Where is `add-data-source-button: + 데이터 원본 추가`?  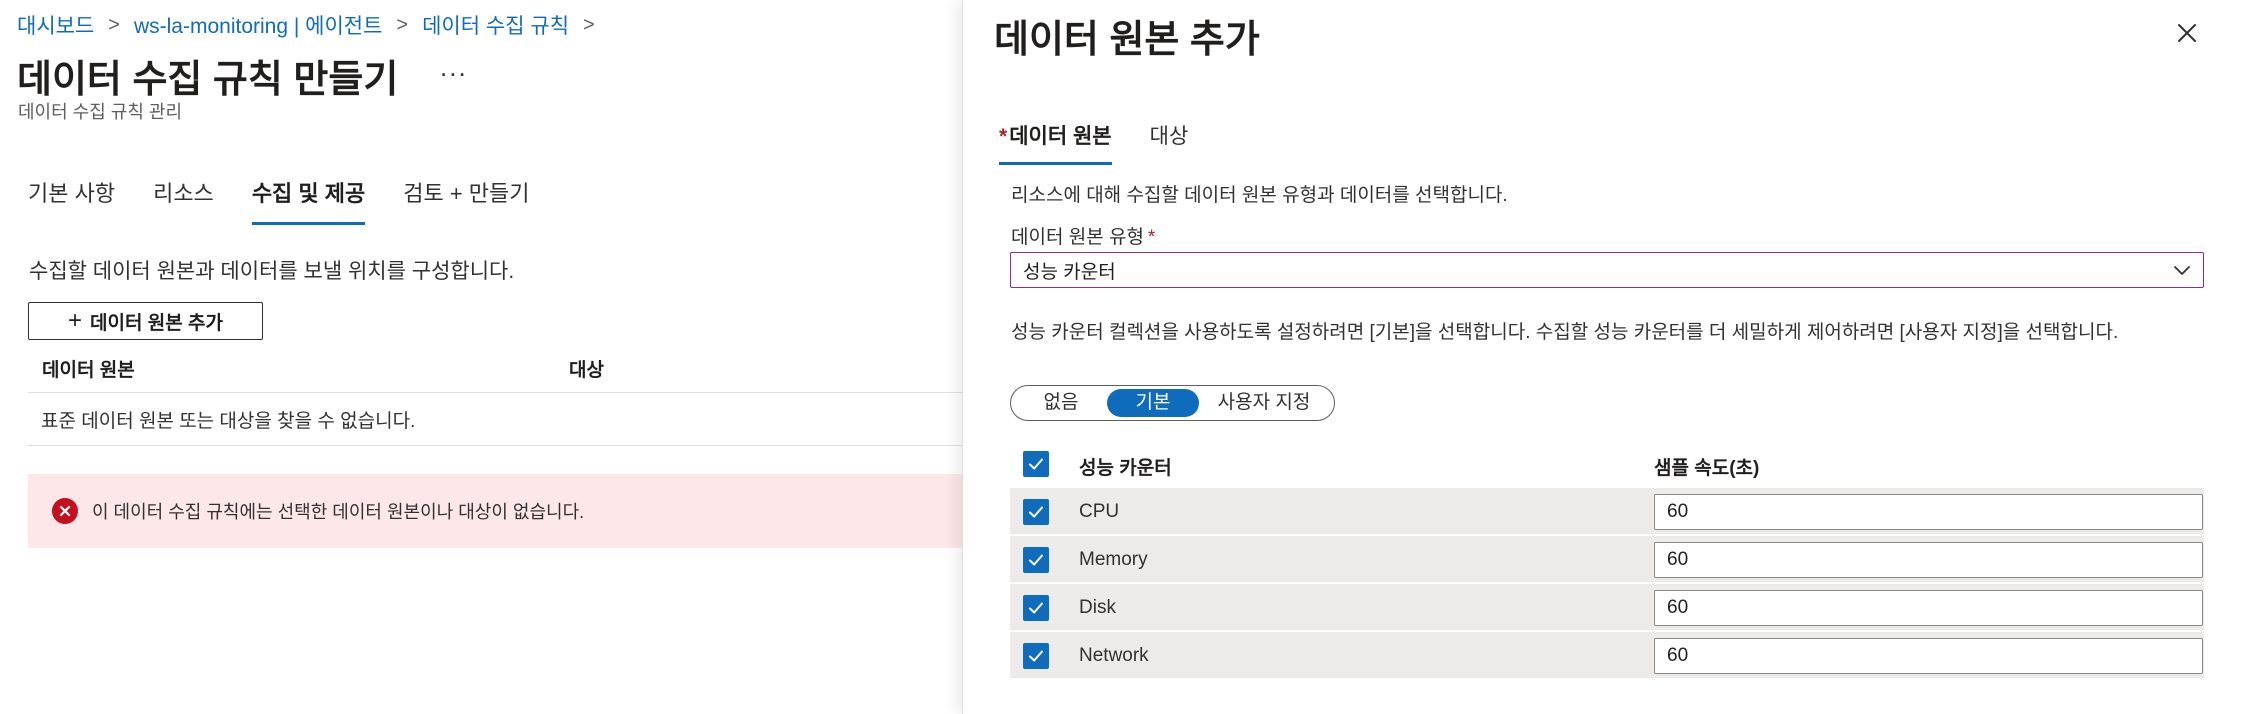 add-data-source-button: + 데이터 원본 추가 is located at coordinates (145, 321).